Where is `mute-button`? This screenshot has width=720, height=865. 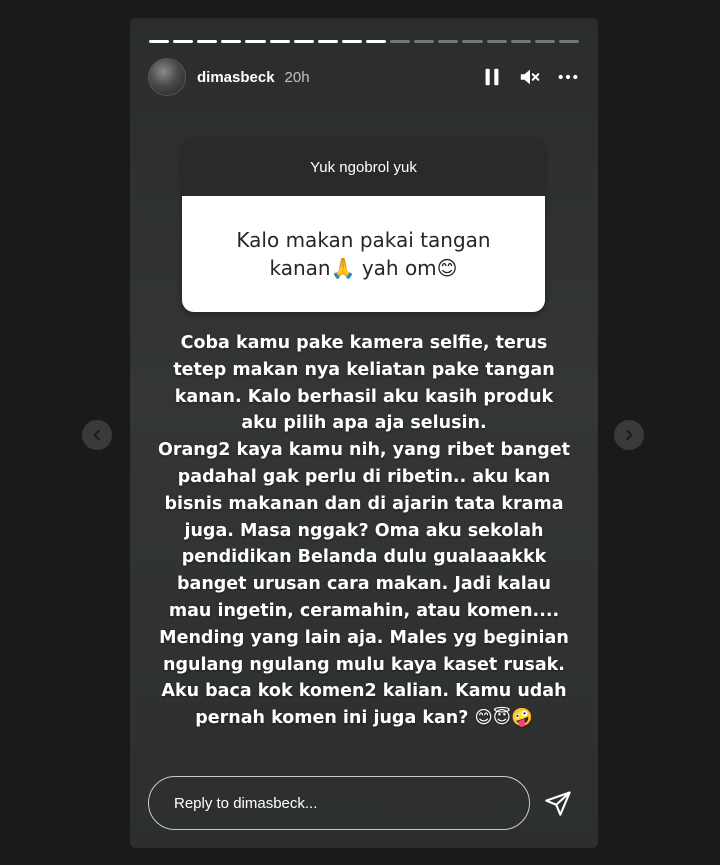
mute-button is located at coordinates (530, 77).